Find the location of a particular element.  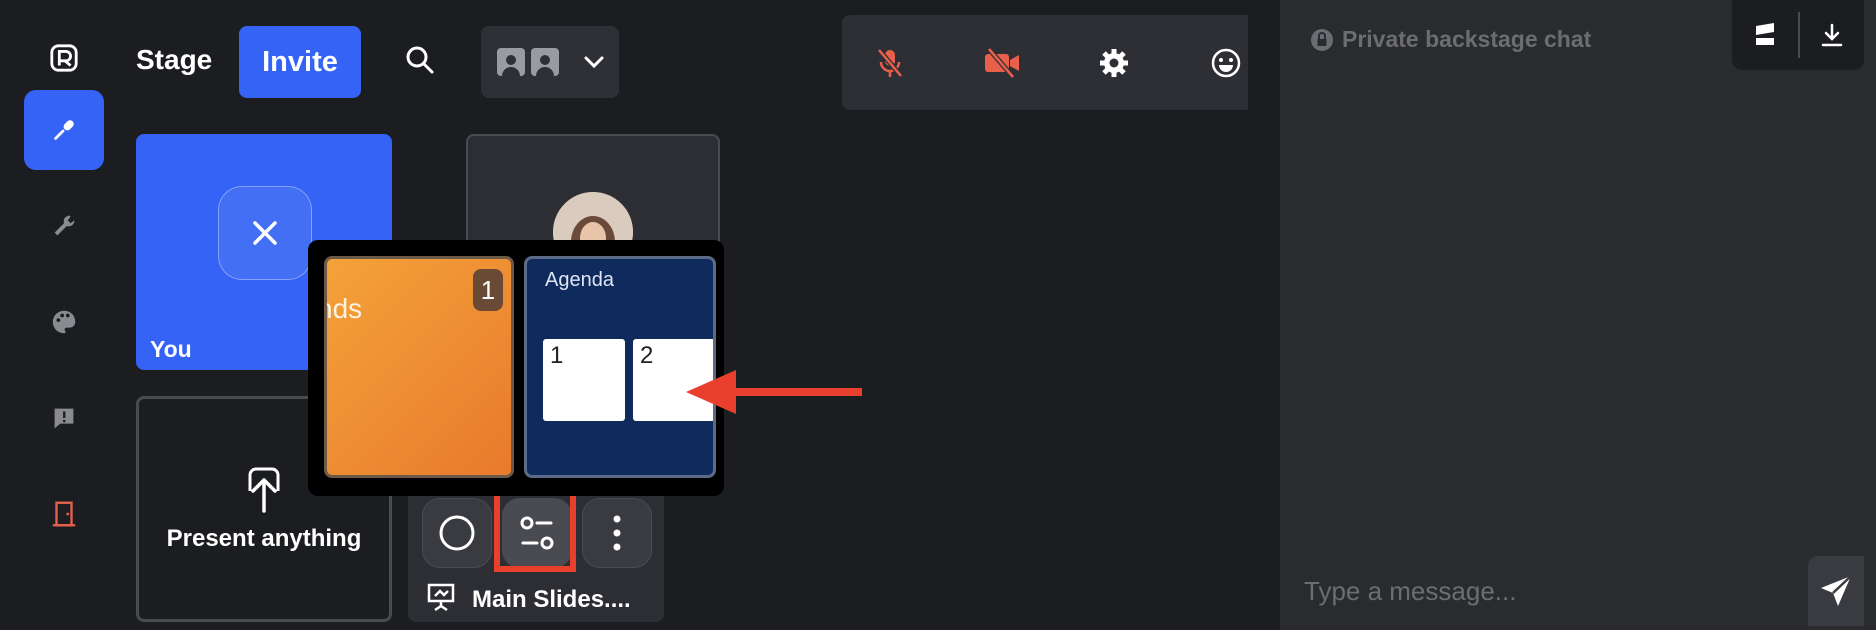

lock-icon is located at coordinates (1322, 39).